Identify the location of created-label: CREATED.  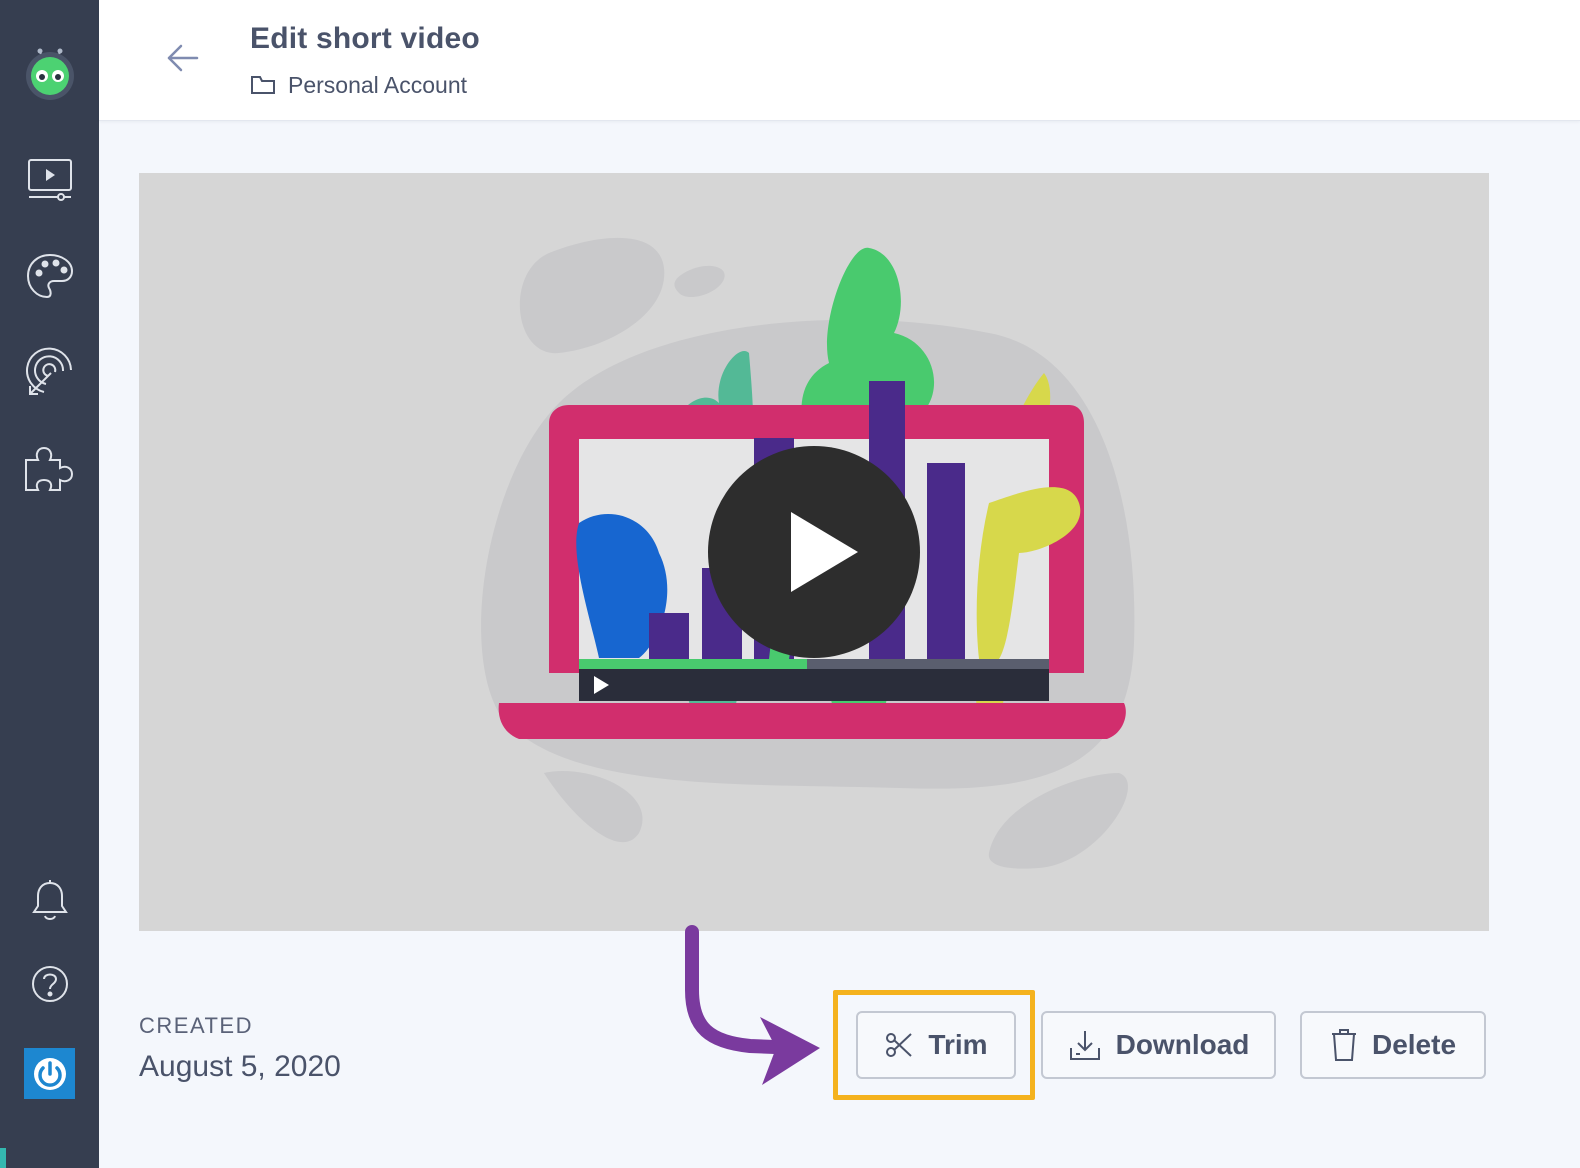
(196, 1025).